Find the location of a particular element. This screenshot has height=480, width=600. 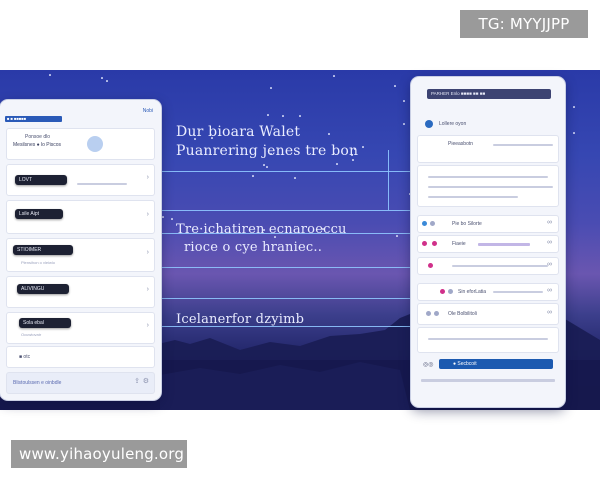

pill-button: Sola ebal is located at coordinates (45, 323).